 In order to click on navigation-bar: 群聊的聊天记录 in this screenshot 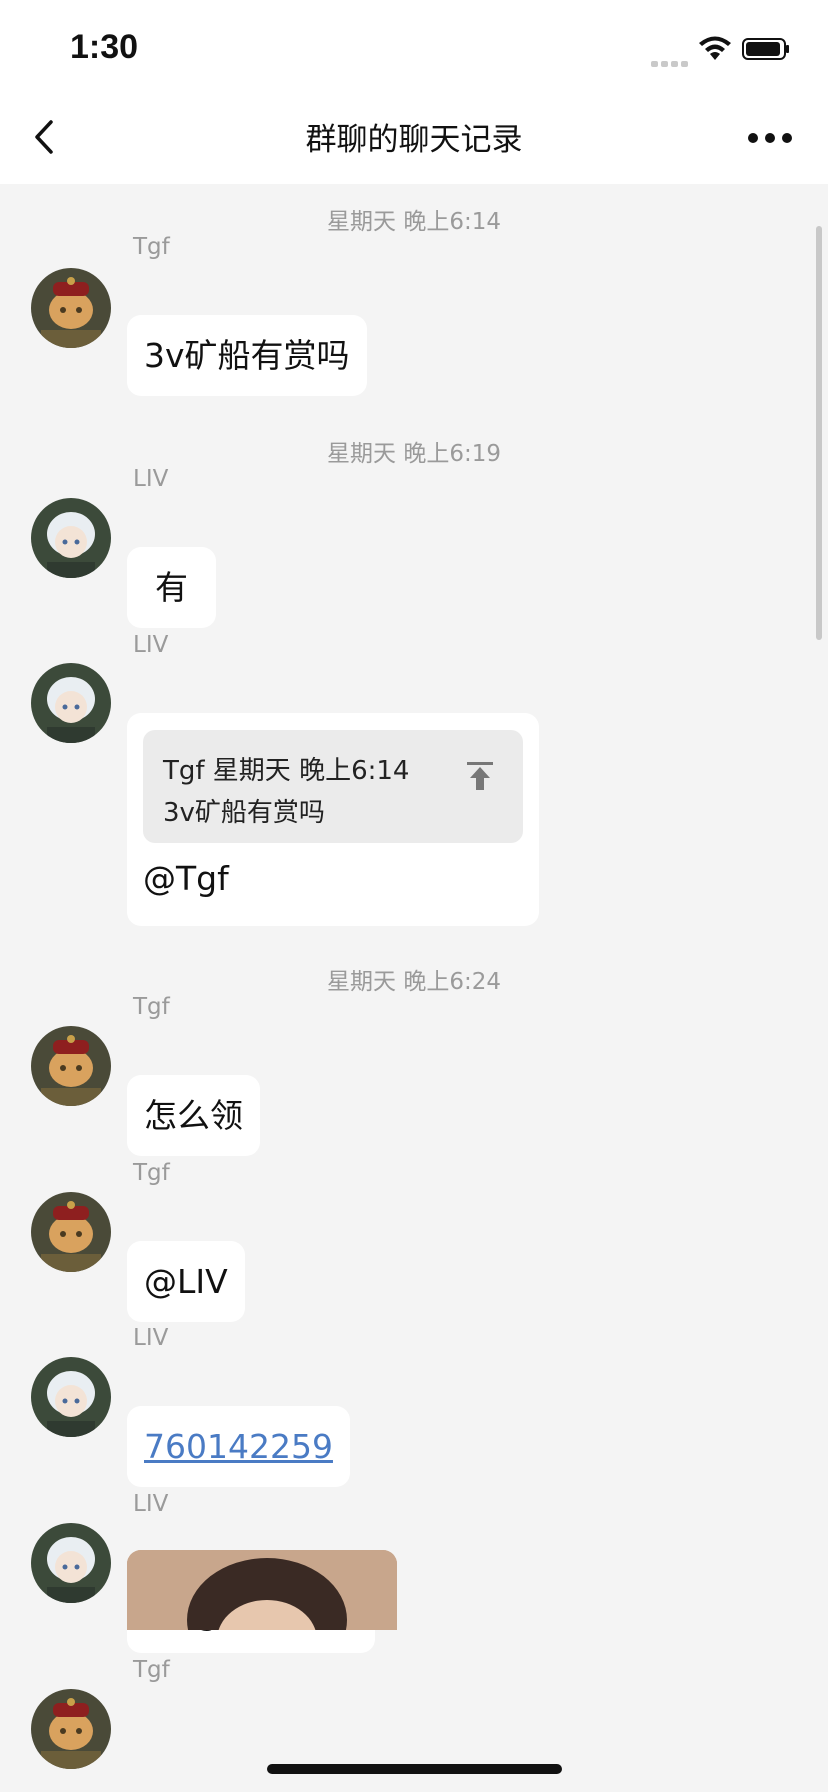, I will do `click(414, 138)`.